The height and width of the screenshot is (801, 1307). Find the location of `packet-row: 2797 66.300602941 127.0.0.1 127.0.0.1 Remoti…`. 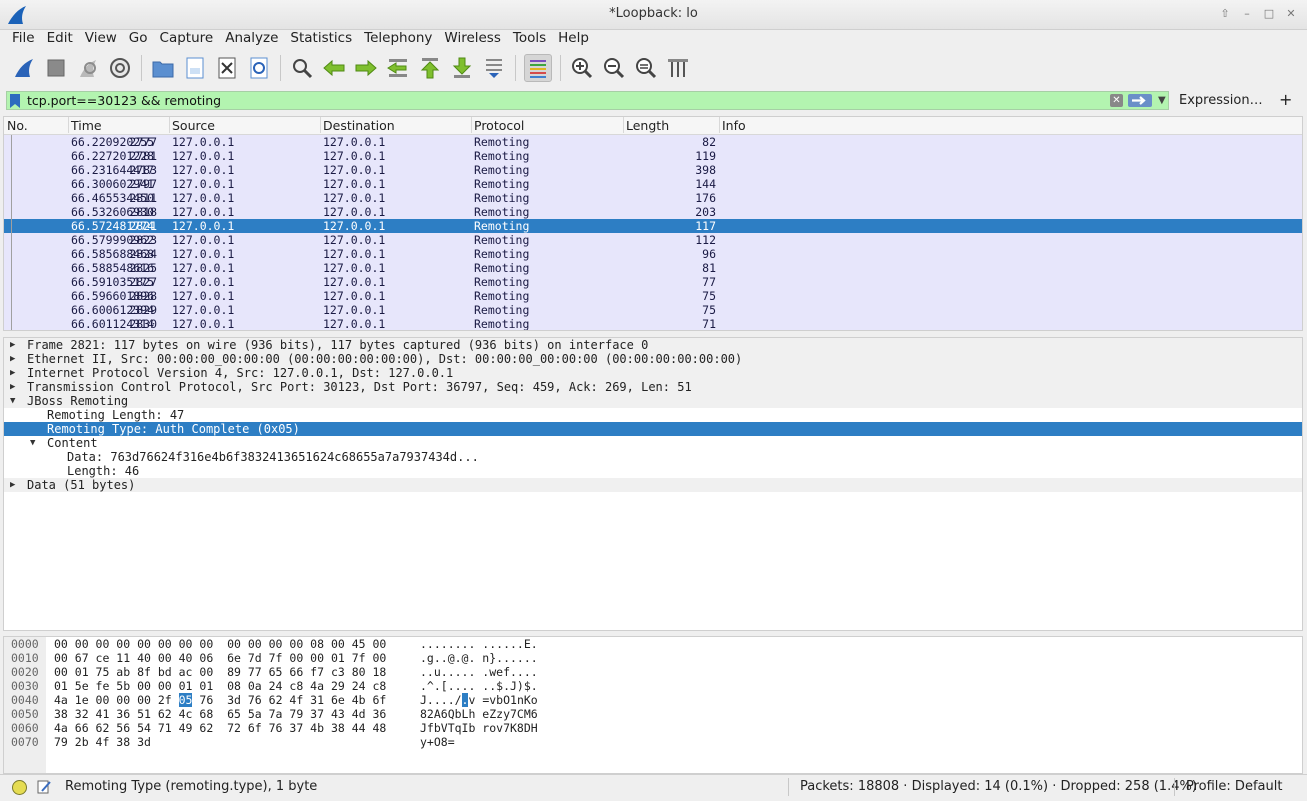

packet-row: 2797 66.300602941 127.0.0.1 127.0.0.1 Remoti… is located at coordinates (653, 184).